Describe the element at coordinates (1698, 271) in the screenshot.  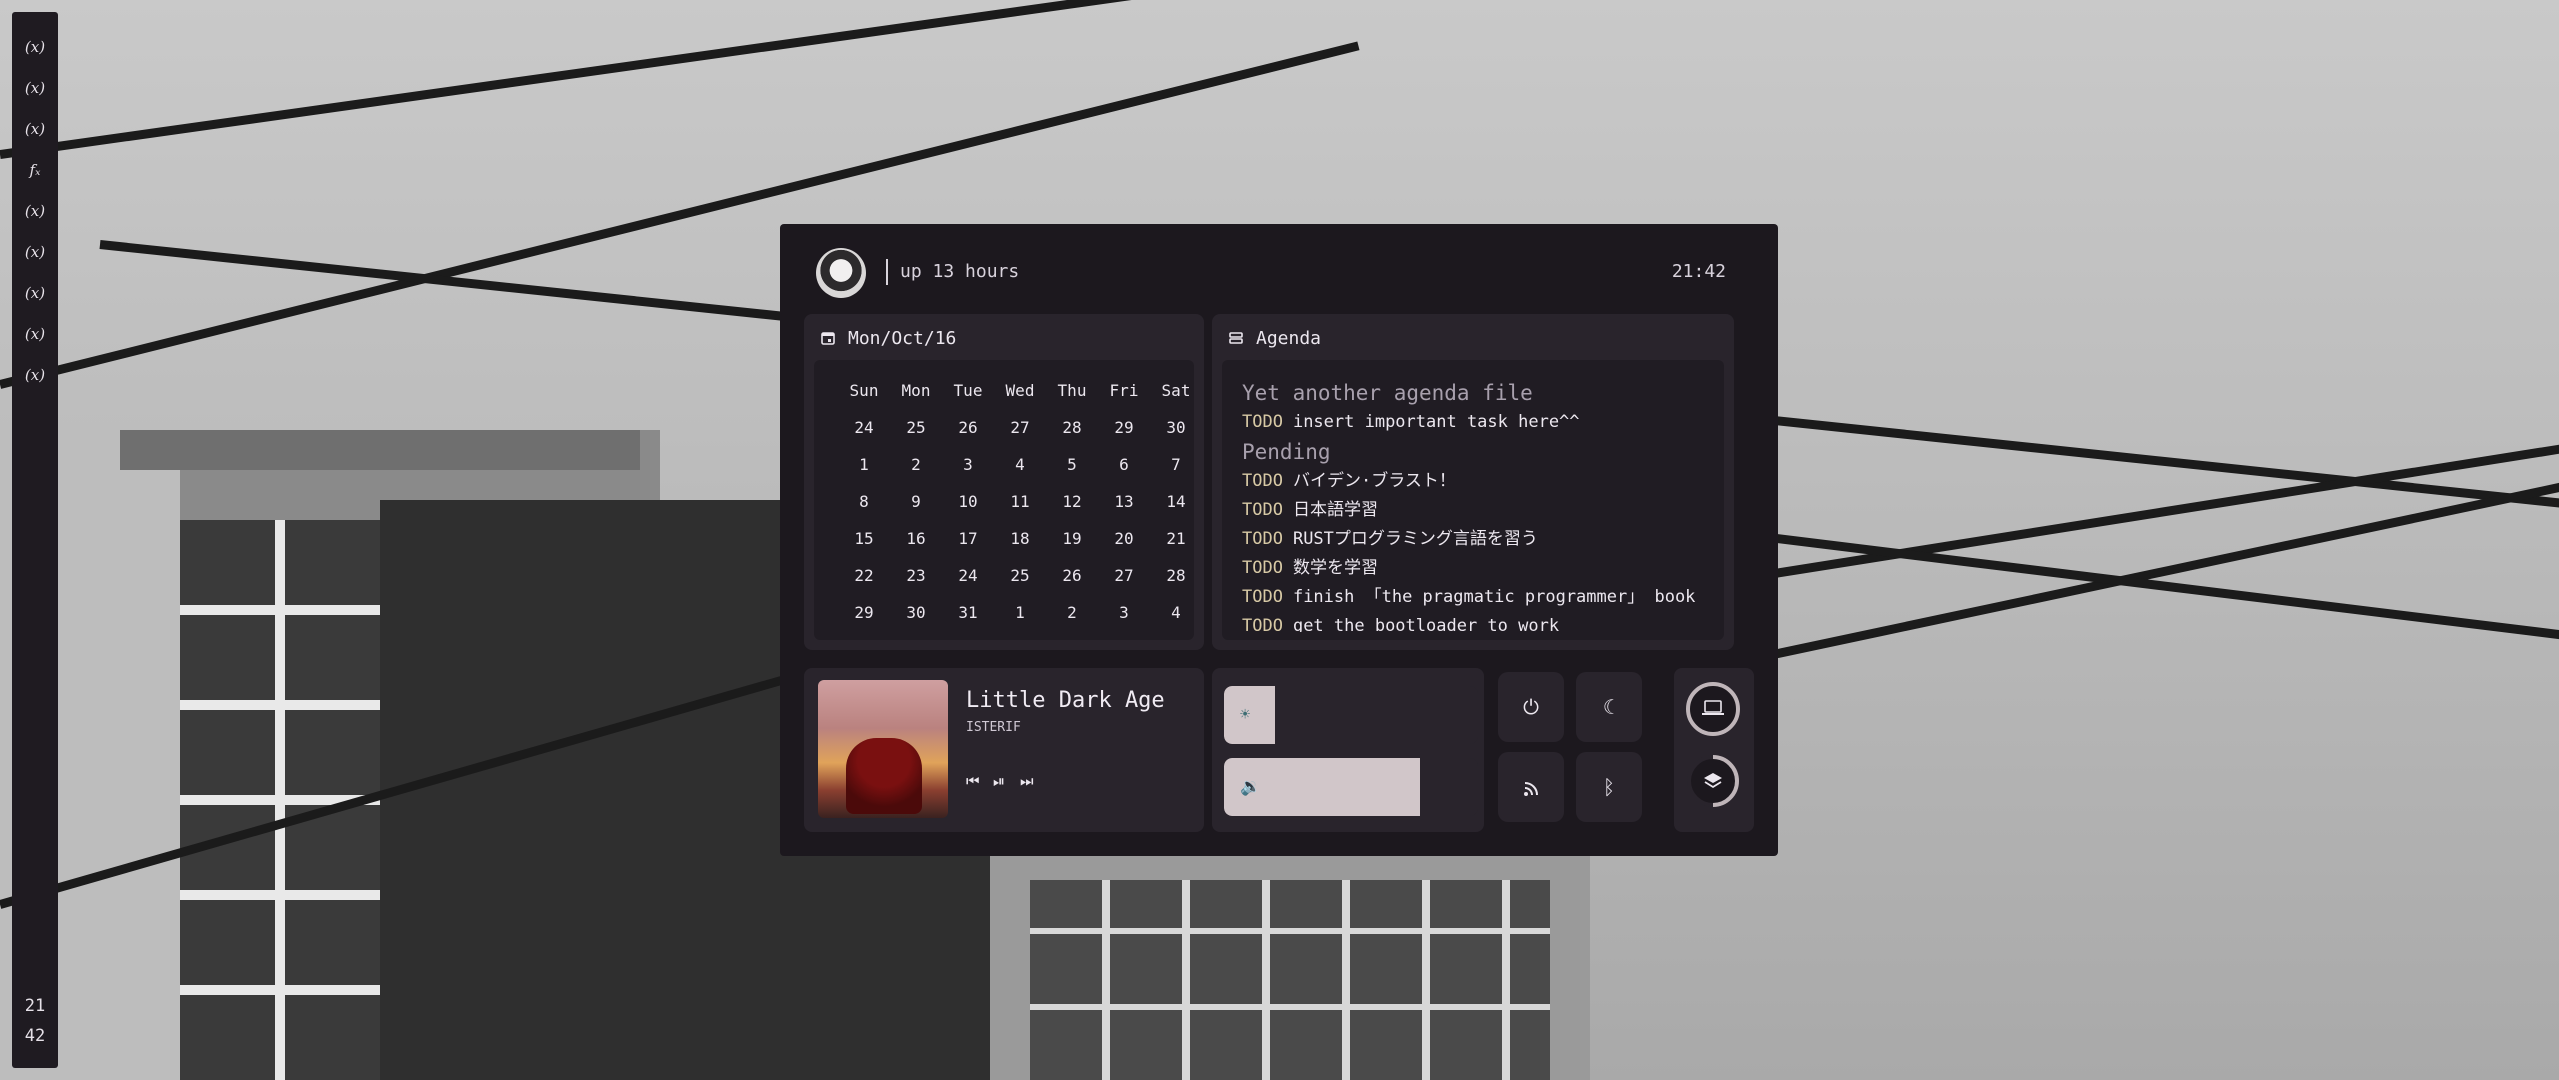
I see `header-clock: 21:42` at that location.